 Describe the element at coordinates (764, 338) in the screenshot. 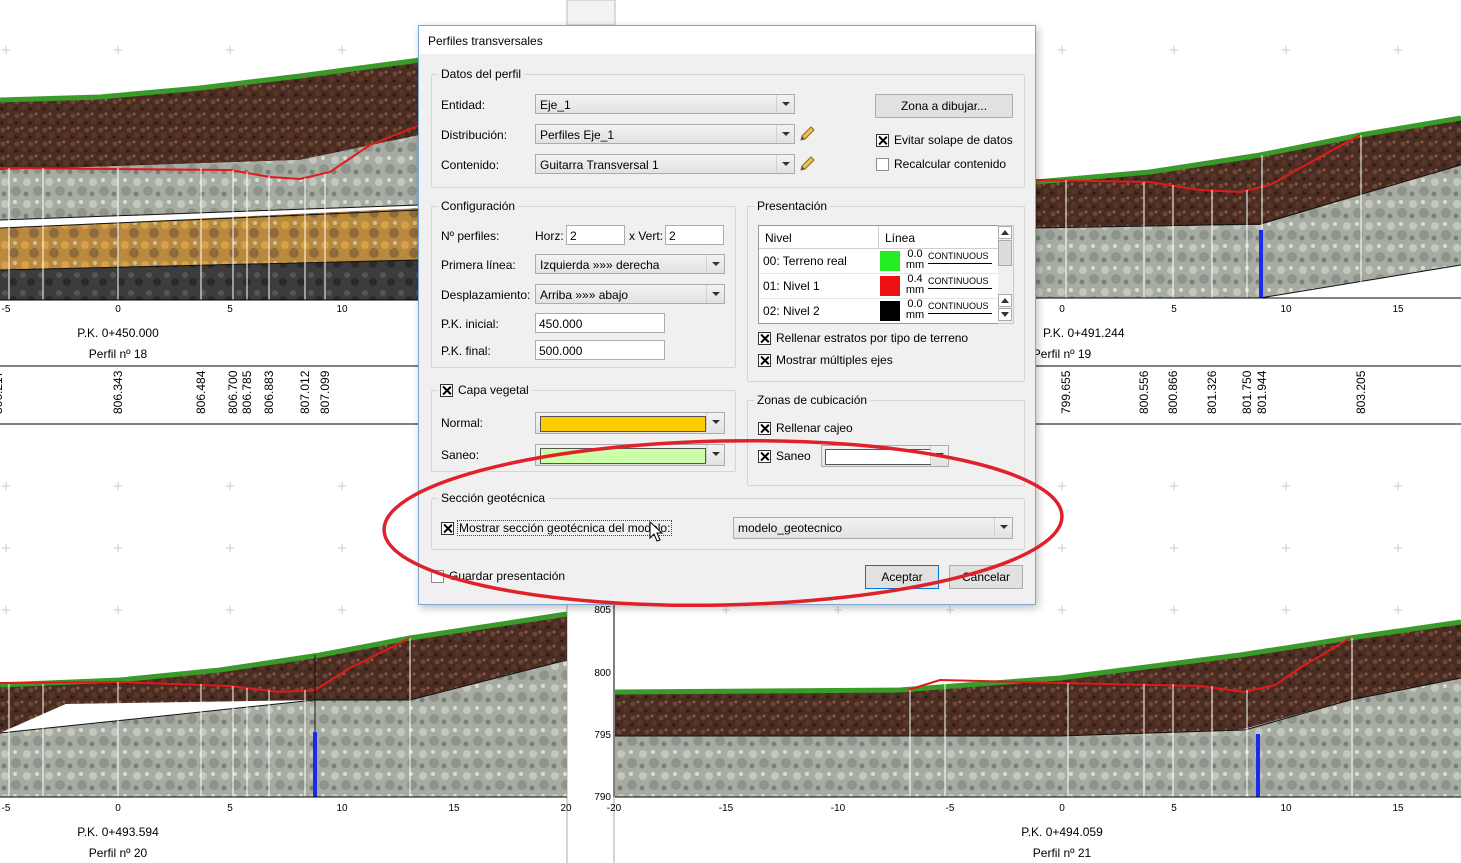

I see `rellenar-estratos-checkbox` at that location.